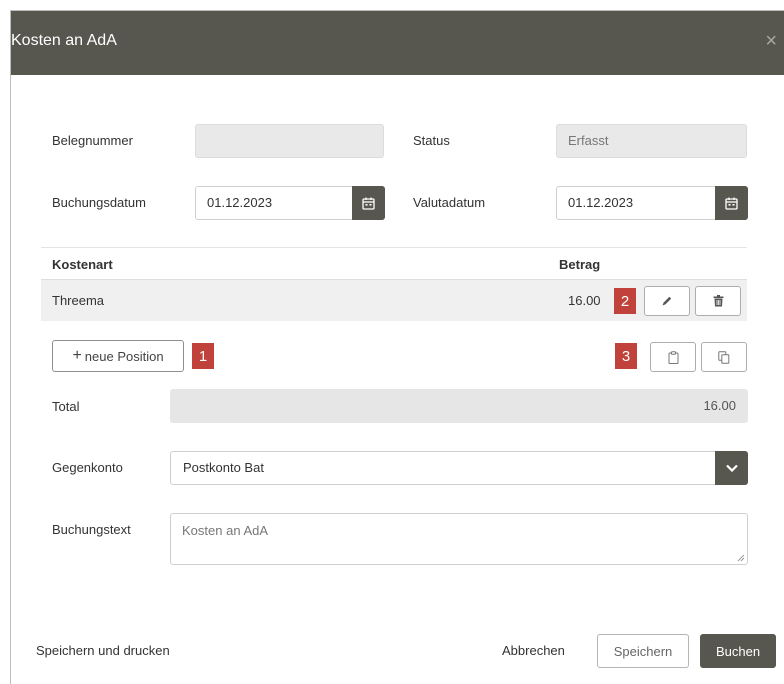 Image resolution: width=784 pixels, height=684 pixels. What do you see at coordinates (741, 558) in the screenshot?
I see `resize-grip-icon` at bounding box center [741, 558].